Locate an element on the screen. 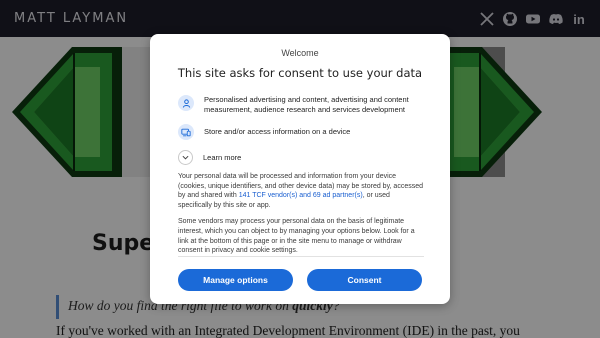  dialog-welcome: Welcome is located at coordinates (300, 53).